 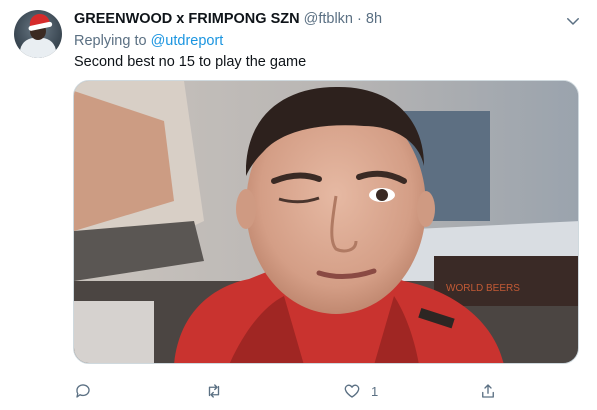 I want to click on santa-hat-icon, so click(x=39, y=20).